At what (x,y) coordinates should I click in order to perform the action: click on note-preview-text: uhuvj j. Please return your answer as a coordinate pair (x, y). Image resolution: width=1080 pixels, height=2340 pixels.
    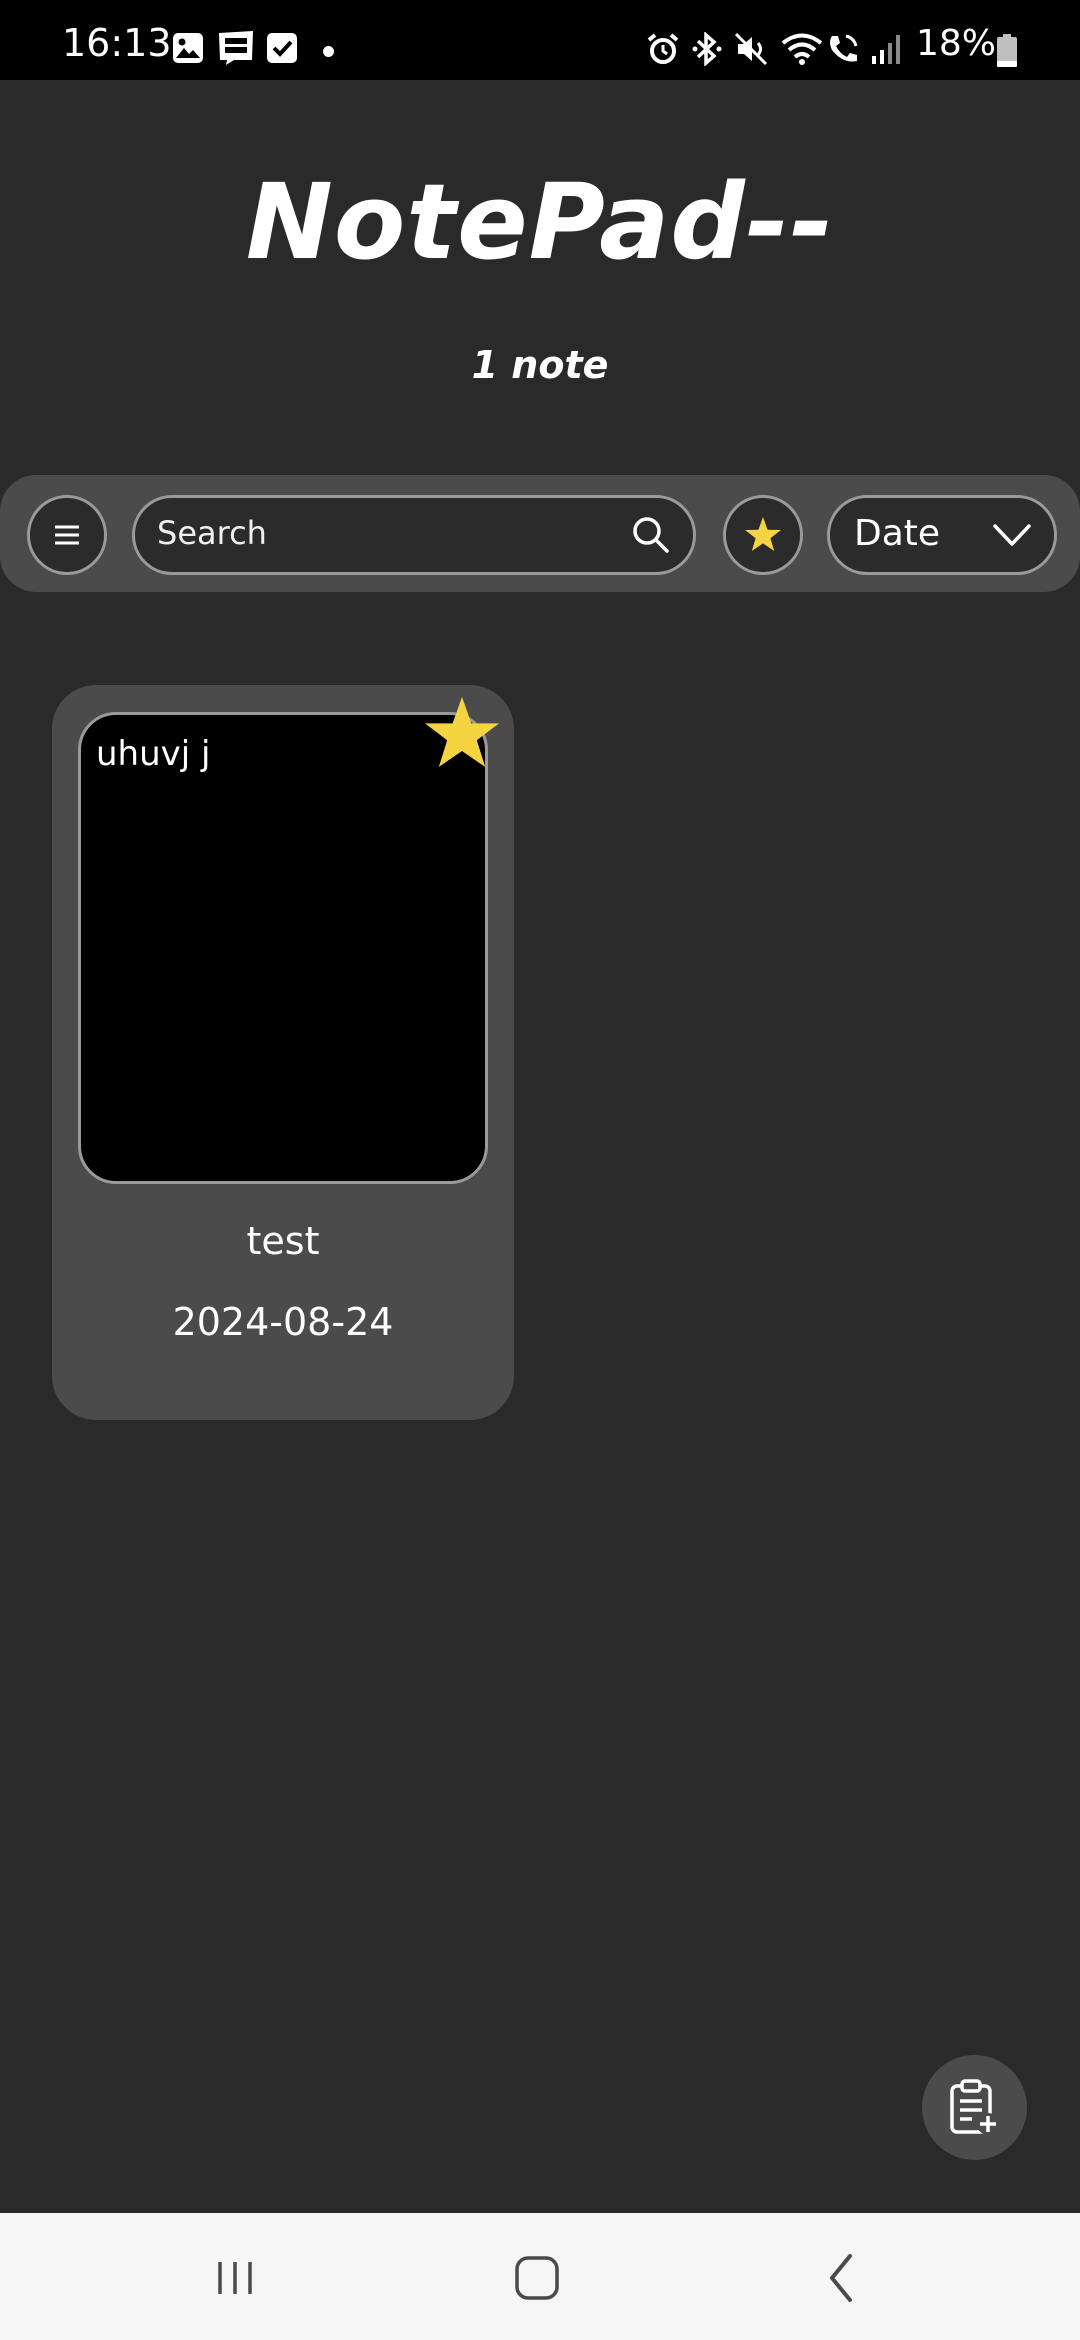
    Looking at the image, I should click on (153, 754).